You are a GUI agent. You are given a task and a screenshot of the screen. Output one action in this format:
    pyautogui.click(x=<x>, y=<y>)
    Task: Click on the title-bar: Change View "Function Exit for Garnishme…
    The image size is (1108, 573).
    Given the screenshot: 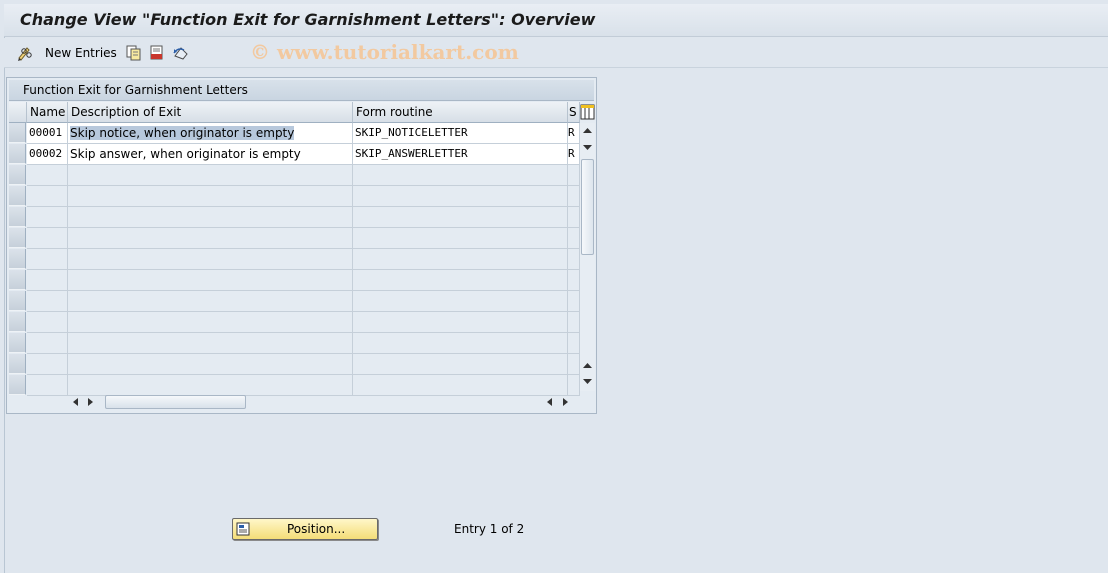 What is the action you would take?
    pyautogui.click(x=556, y=20)
    